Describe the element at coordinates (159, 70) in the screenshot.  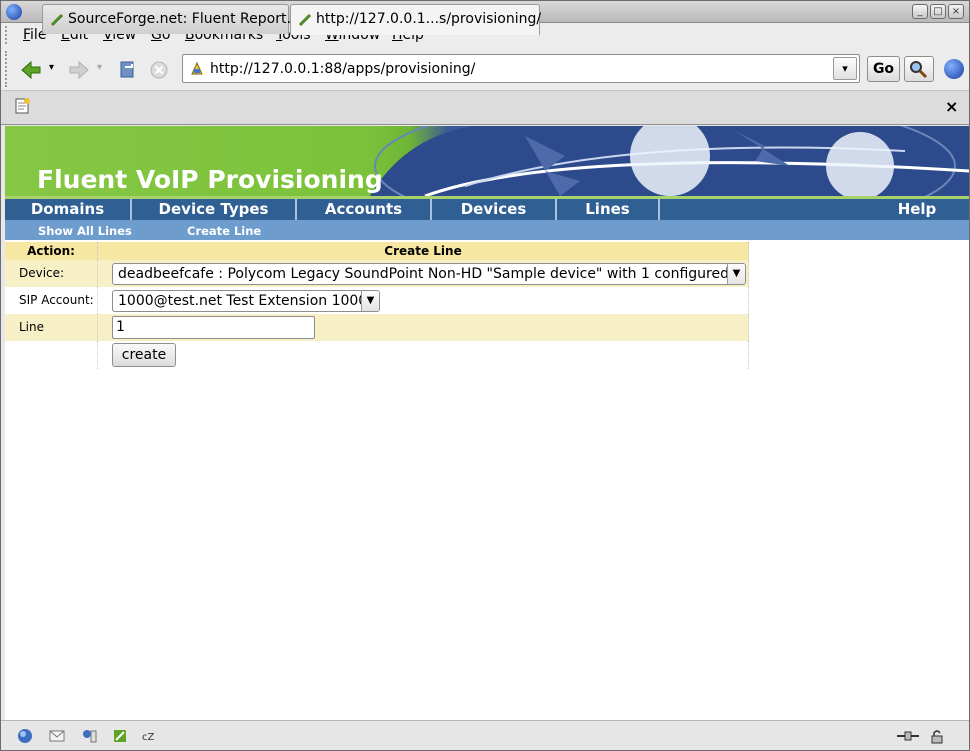
I see `stop-icon` at that location.